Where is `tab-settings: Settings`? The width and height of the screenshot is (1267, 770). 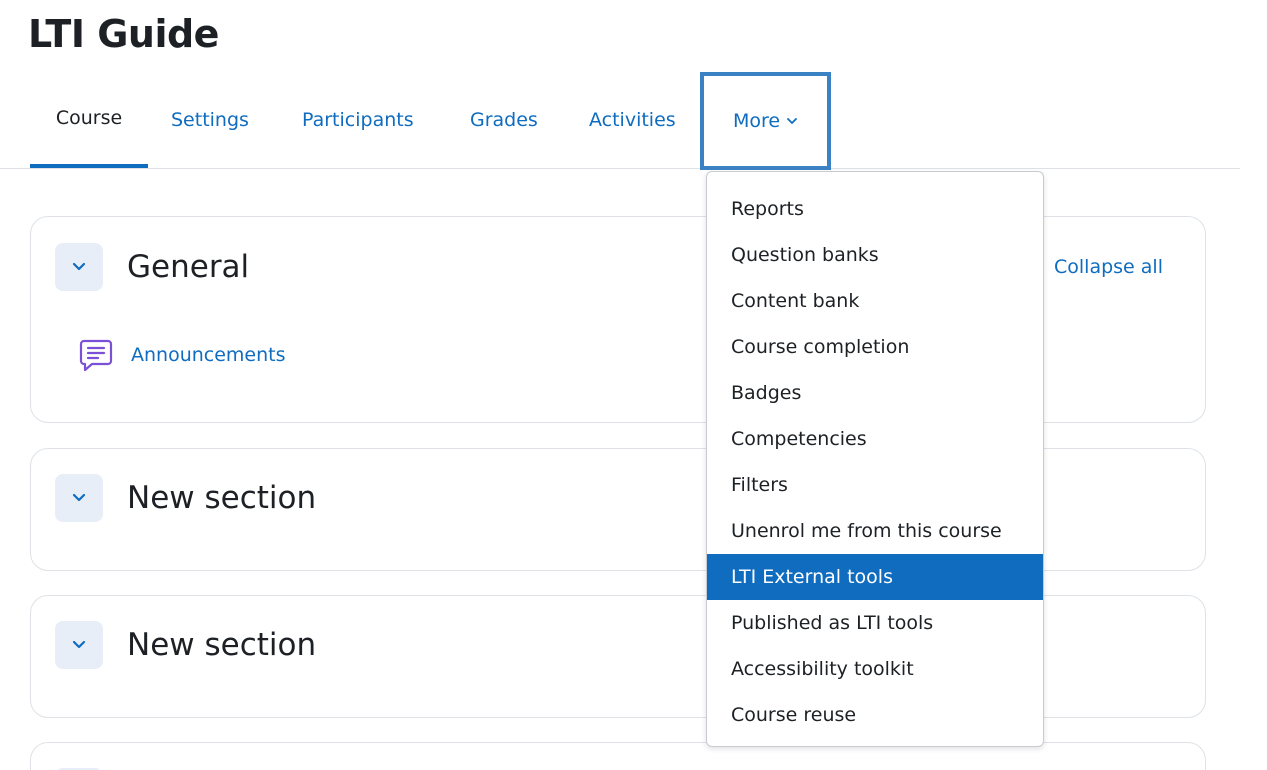 tab-settings: Settings is located at coordinates (210, 120).